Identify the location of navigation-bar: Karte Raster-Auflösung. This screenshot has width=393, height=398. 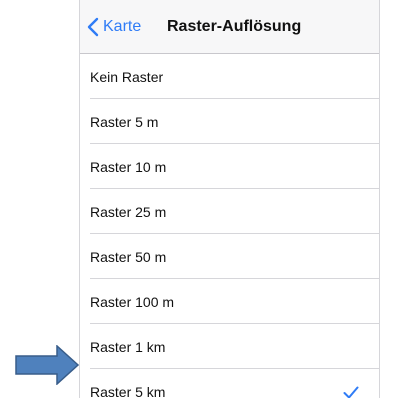
(229, 27).